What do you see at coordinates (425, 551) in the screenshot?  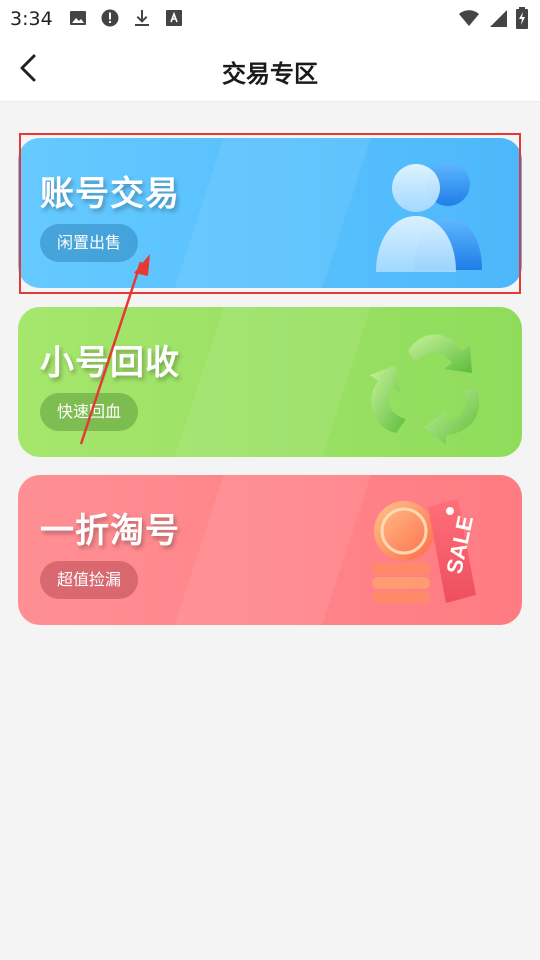 I see `sale-tag-icon: SALE` at bounding box center [425, 551].